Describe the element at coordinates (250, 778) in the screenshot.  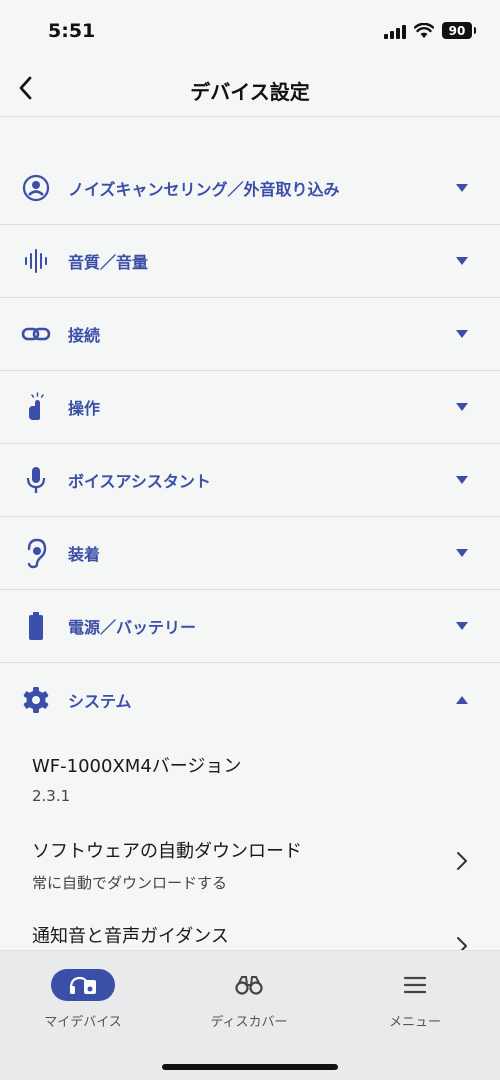
I see `system-version-item: WF-1000XM4バージョン 2.3.1` at that location.